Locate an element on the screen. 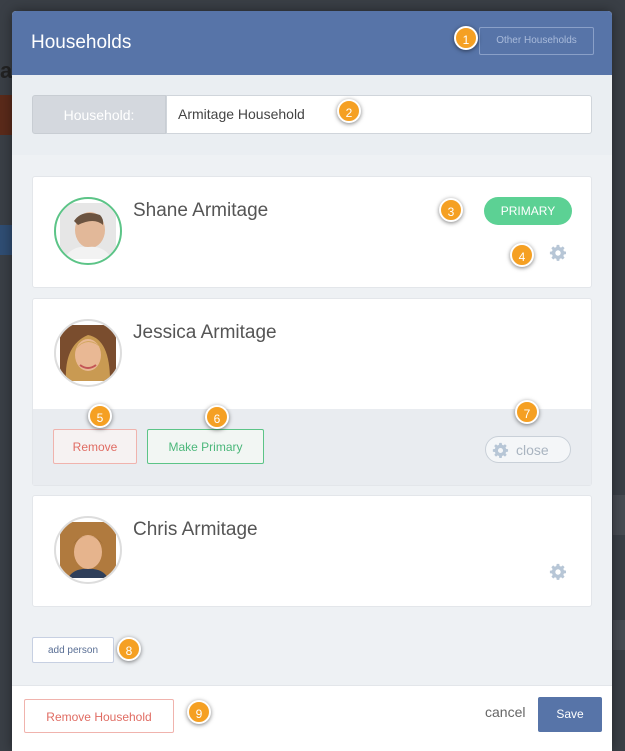 The image size is (625, 751). member-name: Shane Armitage is located at coordinates (201, 210).